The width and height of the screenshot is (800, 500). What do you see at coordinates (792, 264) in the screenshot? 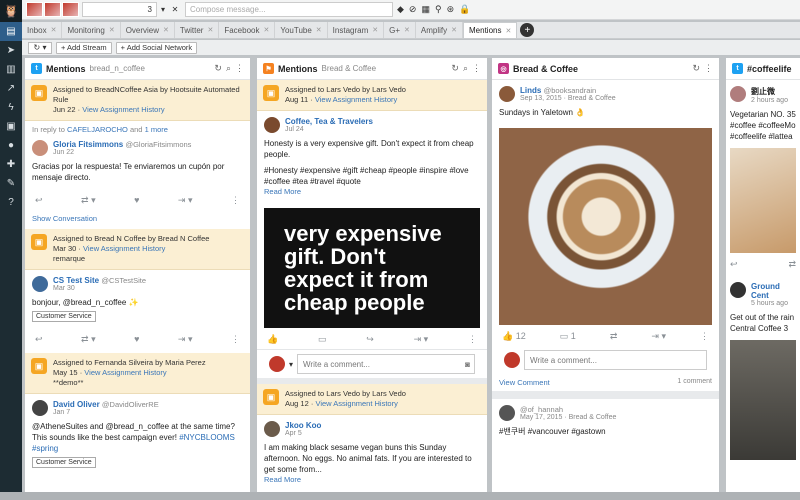
I see `retweet-icon: ⇄` at bounding box center [792, 264].